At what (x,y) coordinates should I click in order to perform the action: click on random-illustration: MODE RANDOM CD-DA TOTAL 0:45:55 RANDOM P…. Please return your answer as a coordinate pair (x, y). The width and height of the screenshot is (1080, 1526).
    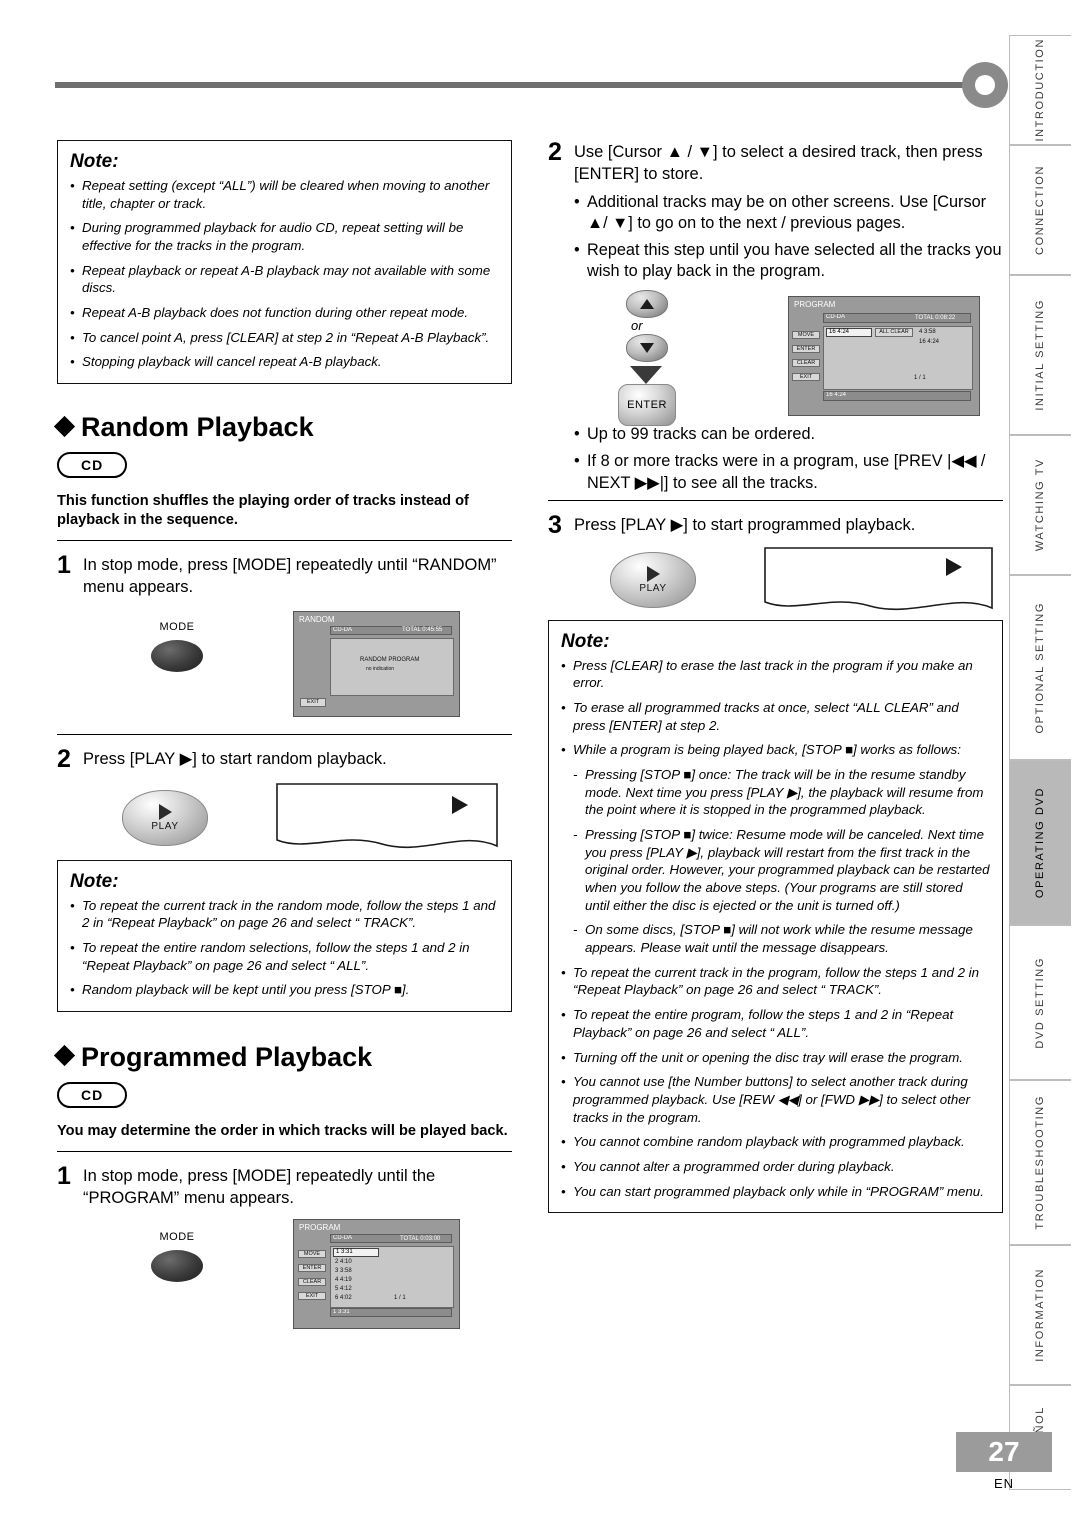
    Looking at the image, I should click on (284, 669).